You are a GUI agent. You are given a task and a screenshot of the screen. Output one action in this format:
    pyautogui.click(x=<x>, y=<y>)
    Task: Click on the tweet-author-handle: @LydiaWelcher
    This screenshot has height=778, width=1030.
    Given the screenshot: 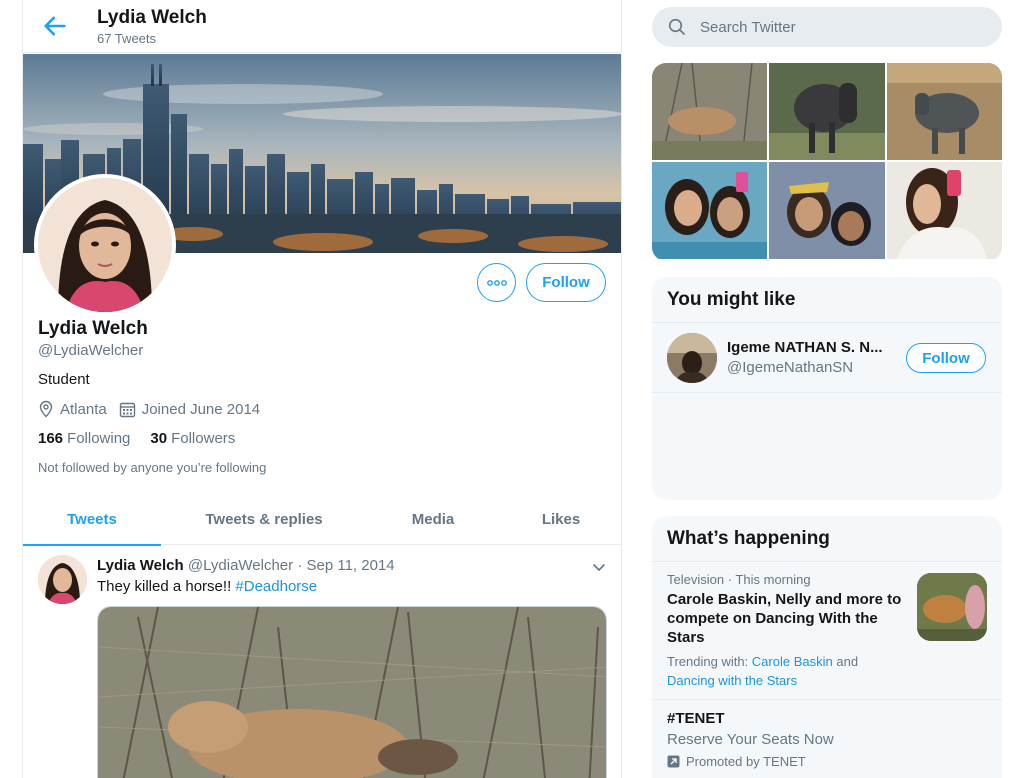 What is the action you would take?
    pyautogui.click(x=240, y=565)
    